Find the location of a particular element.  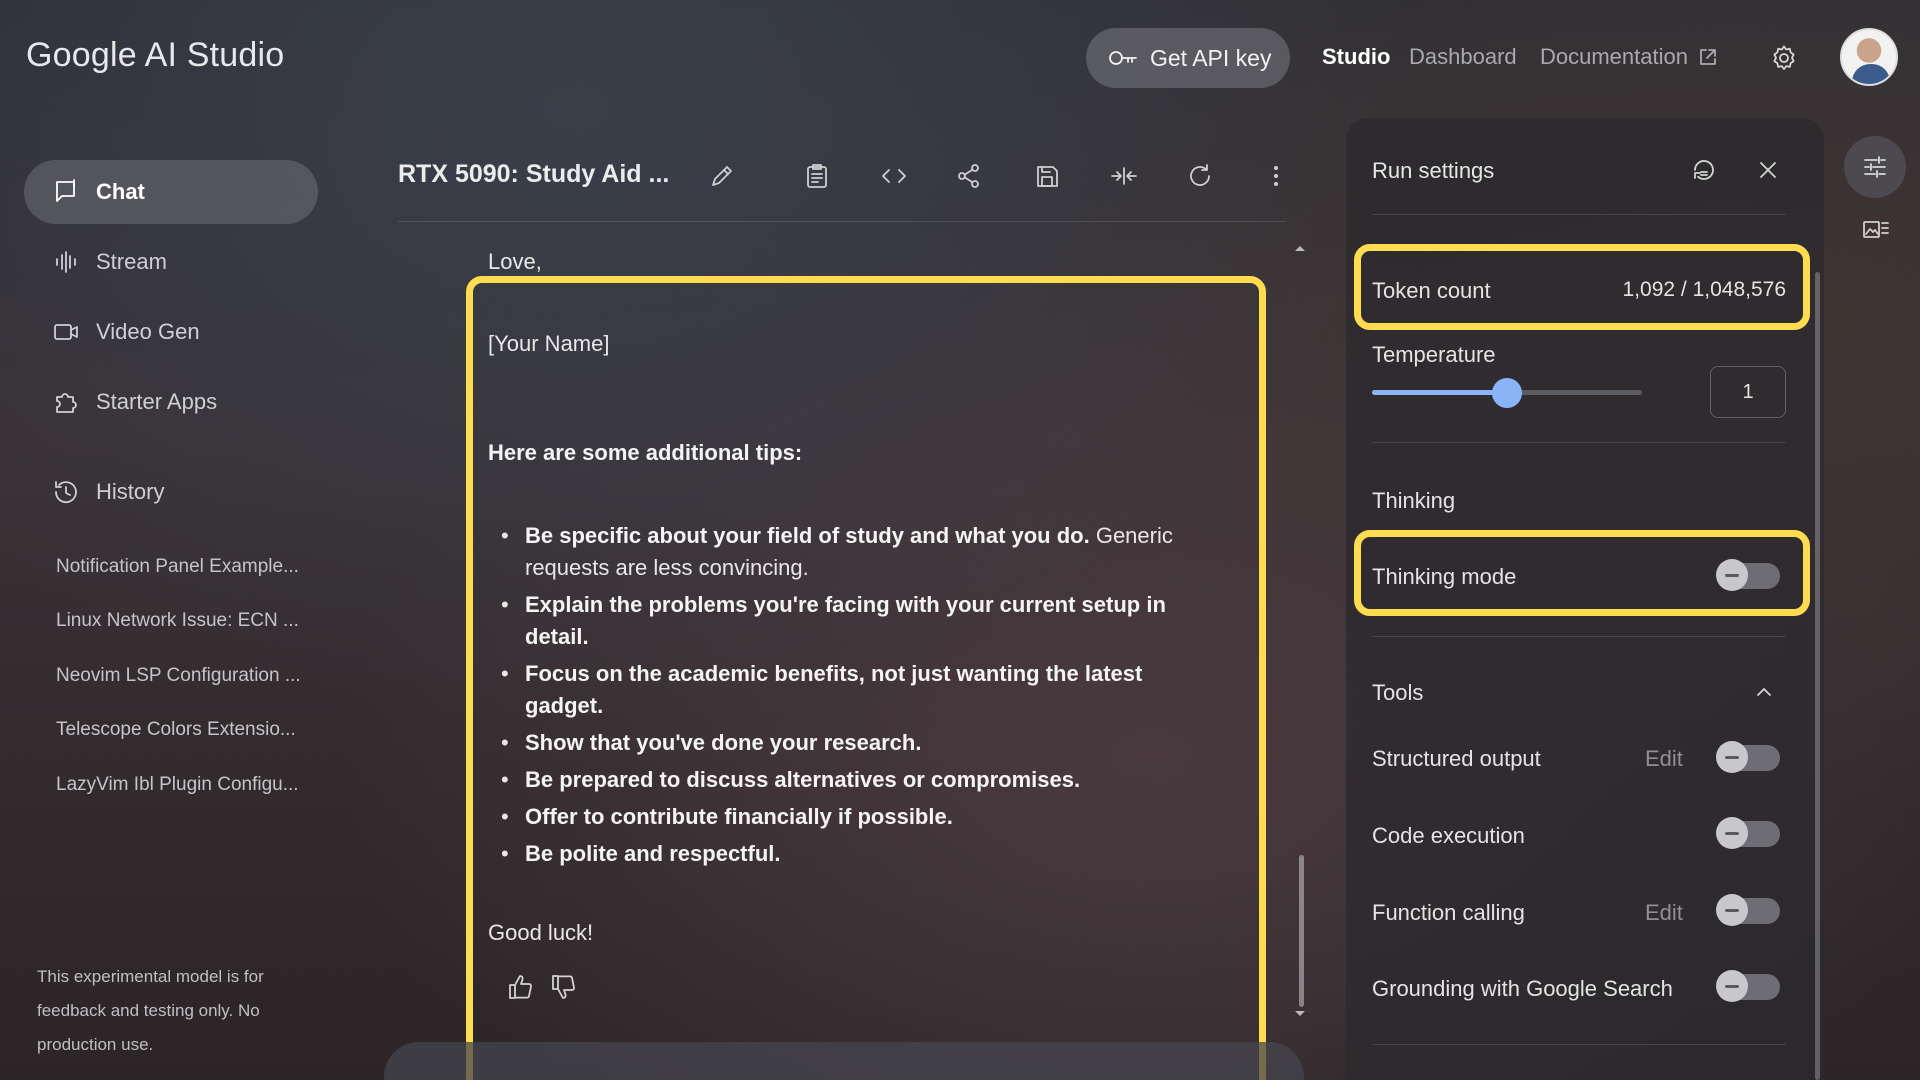

your-name-placeholder: [Your Name] is located at coordinates (549, 343).